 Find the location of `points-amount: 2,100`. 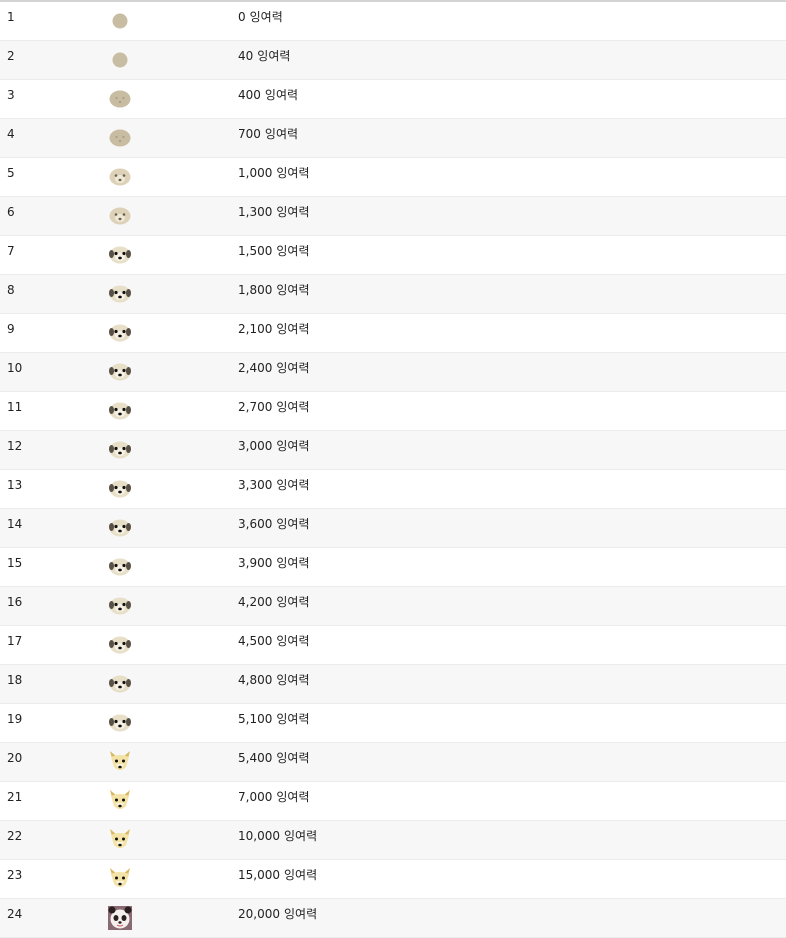

points-amount: 2,100 is located at coordinates (255, 329).